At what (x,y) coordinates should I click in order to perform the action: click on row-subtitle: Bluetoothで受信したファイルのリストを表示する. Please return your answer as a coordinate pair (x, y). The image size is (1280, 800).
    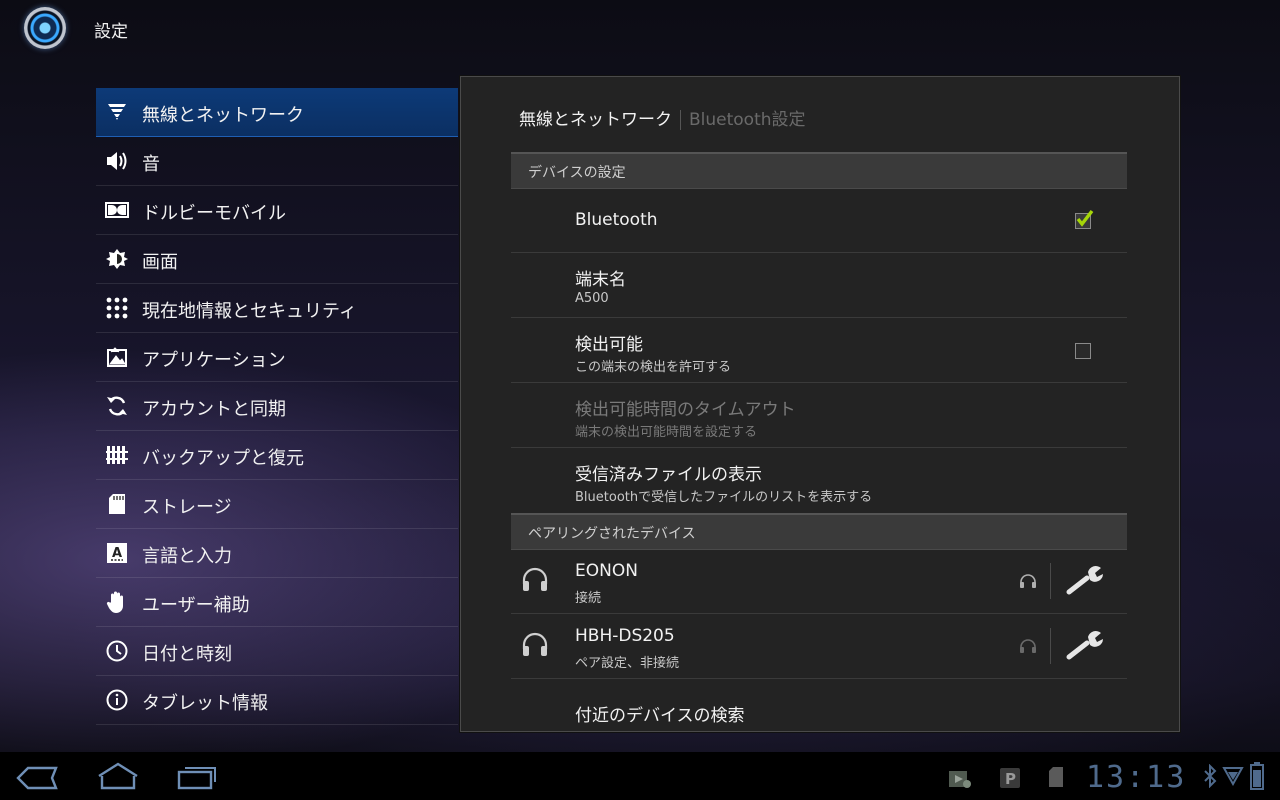
    Looking at the image, I should click on (724, 497).